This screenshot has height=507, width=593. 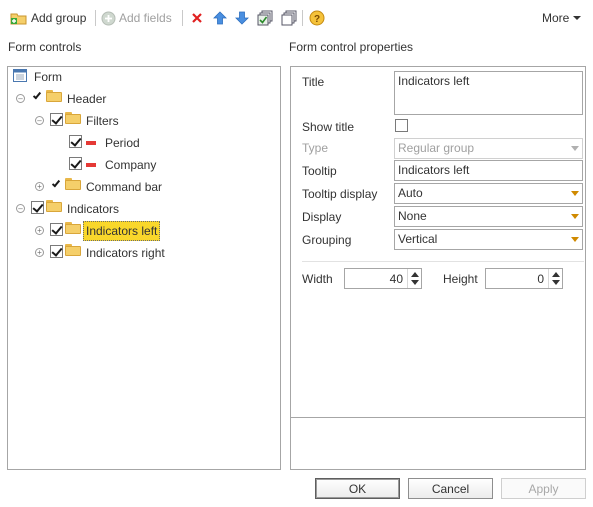 I want to click on tooltip-label: Tooltip, so click(x=319, y=171).